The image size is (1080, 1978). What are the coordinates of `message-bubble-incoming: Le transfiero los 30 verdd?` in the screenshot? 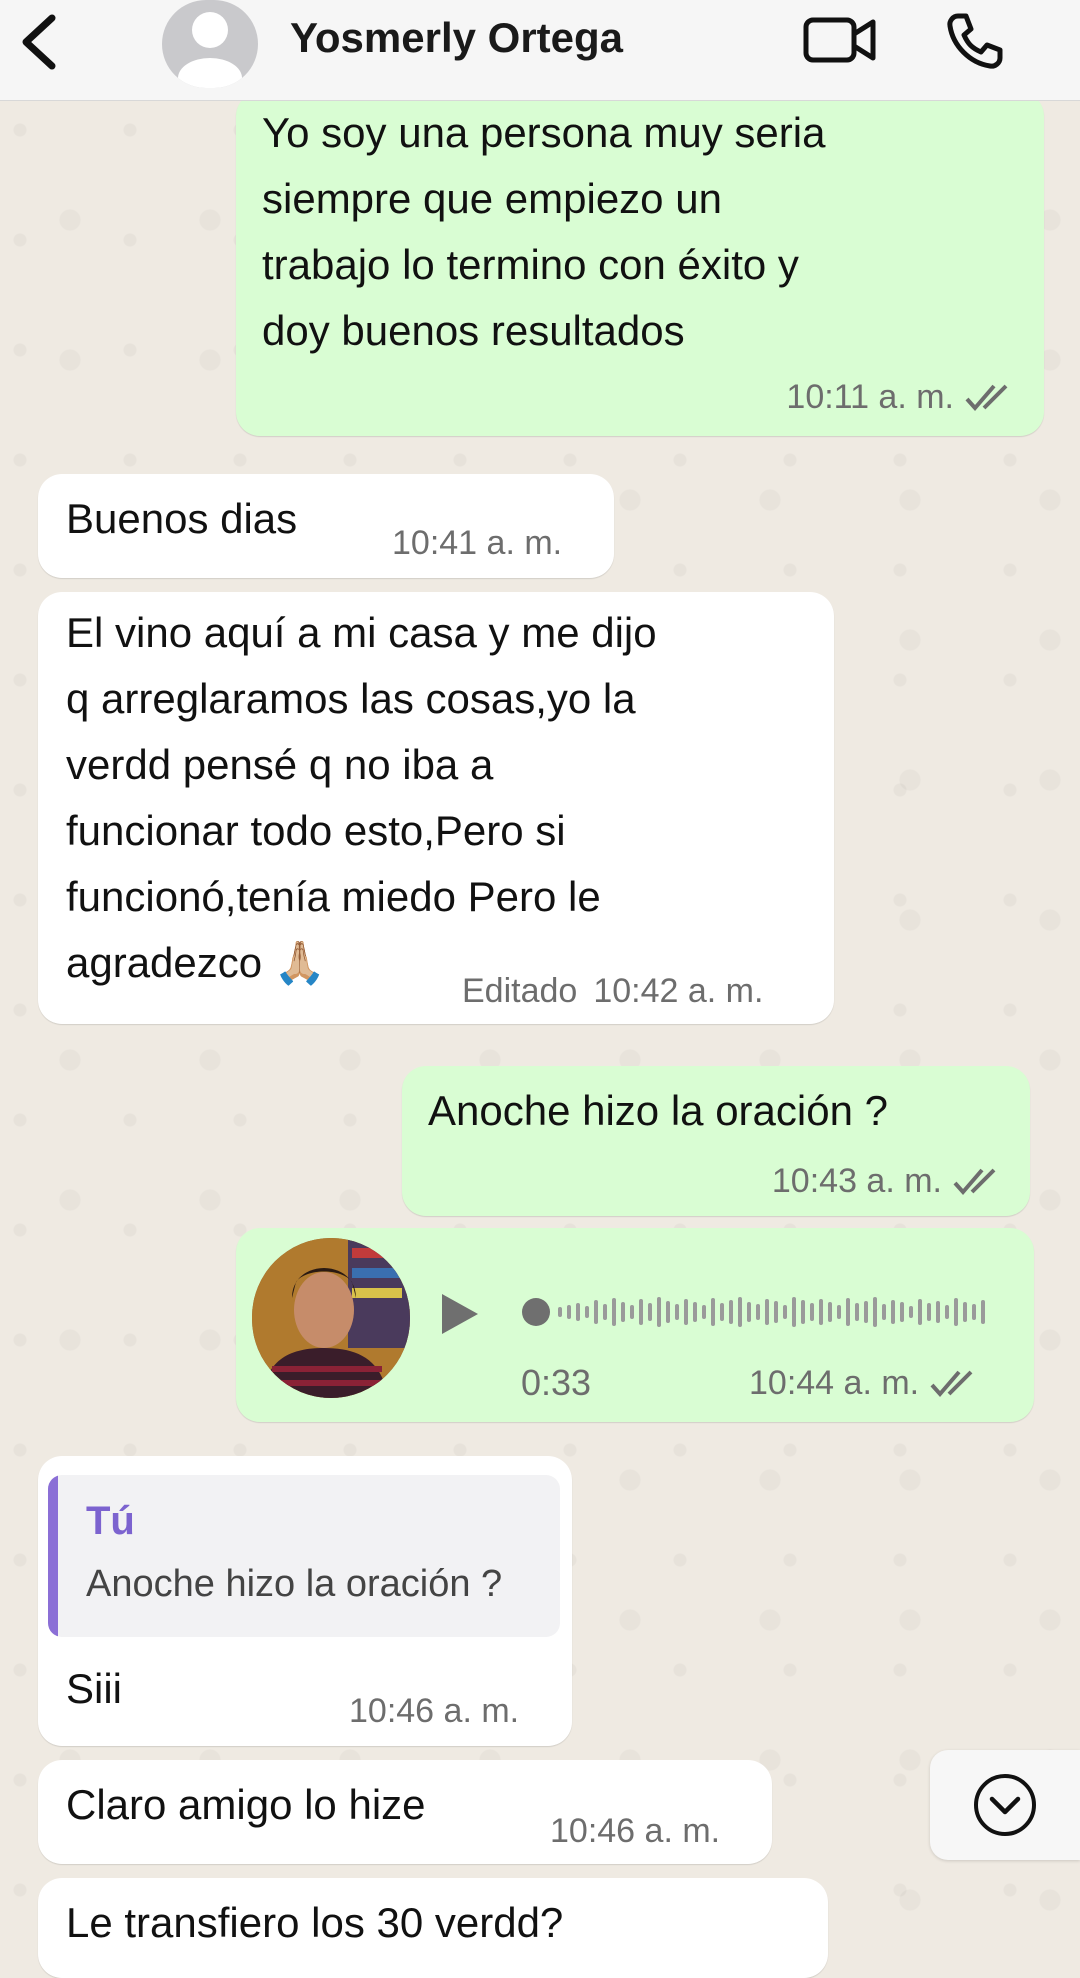 It's located at (433, 1928).